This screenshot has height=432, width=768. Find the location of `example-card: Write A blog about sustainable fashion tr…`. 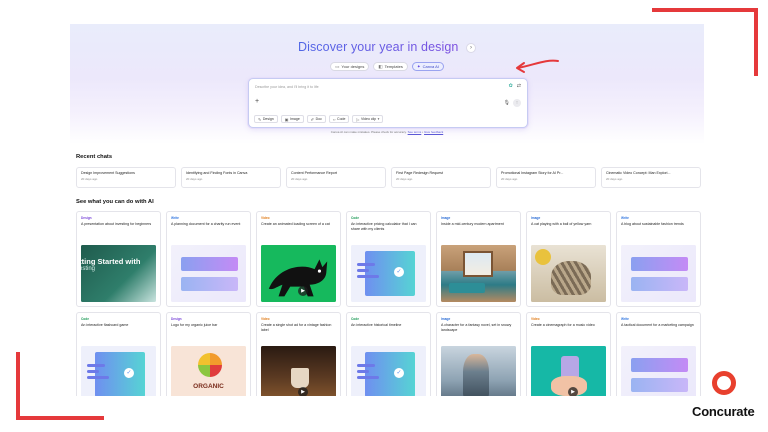

example-card: Write A blog about sustainable fashion tr… is located at coordinates (658, 259).